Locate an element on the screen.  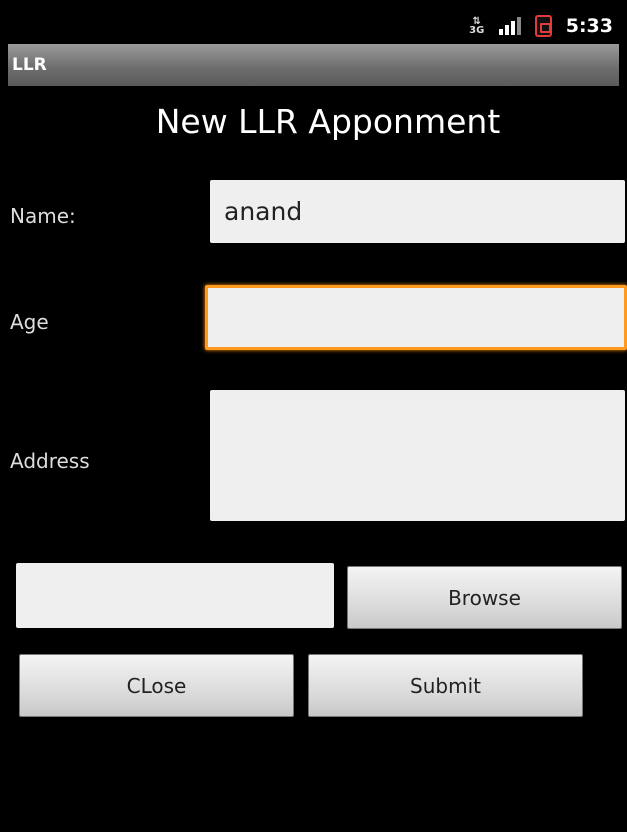
file-path-input is located at coordinates (175, 595).